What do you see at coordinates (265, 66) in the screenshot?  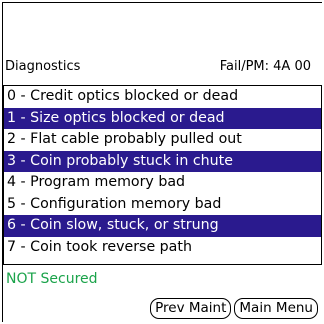 I see `fail-code-label: Fail/PM: 4A 00` at bounding box center [265, 66].